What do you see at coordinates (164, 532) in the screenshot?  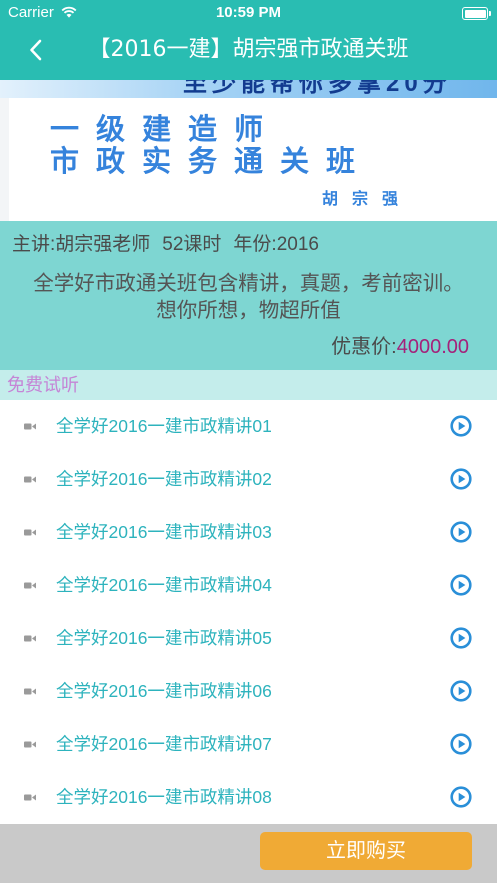 I see `lesson-title: 全学好2016一建市政精讲03` at bounding box center [164, 532].